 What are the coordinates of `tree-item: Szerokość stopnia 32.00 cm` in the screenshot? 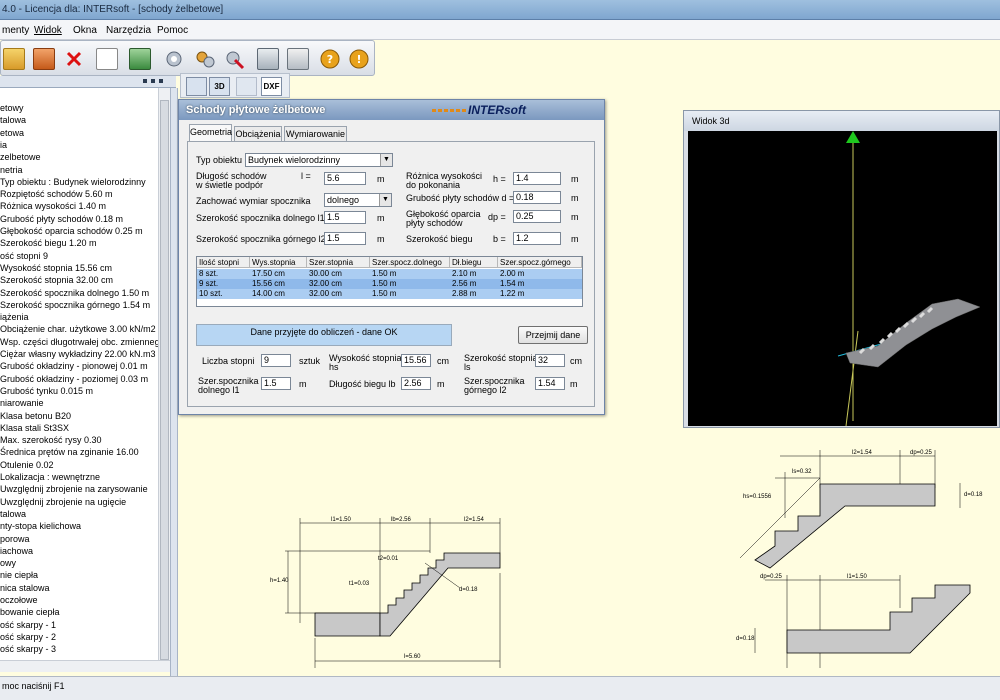 It's located at (56, 280).